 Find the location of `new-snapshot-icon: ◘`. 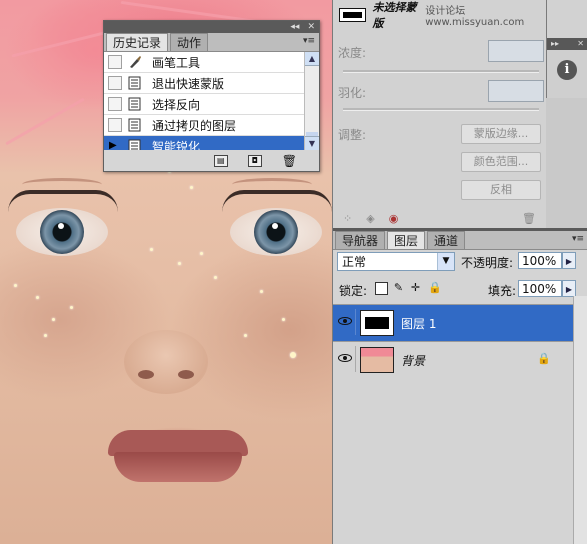

new-snapshot-icon: ◘ is located at coordinates (254, 161).